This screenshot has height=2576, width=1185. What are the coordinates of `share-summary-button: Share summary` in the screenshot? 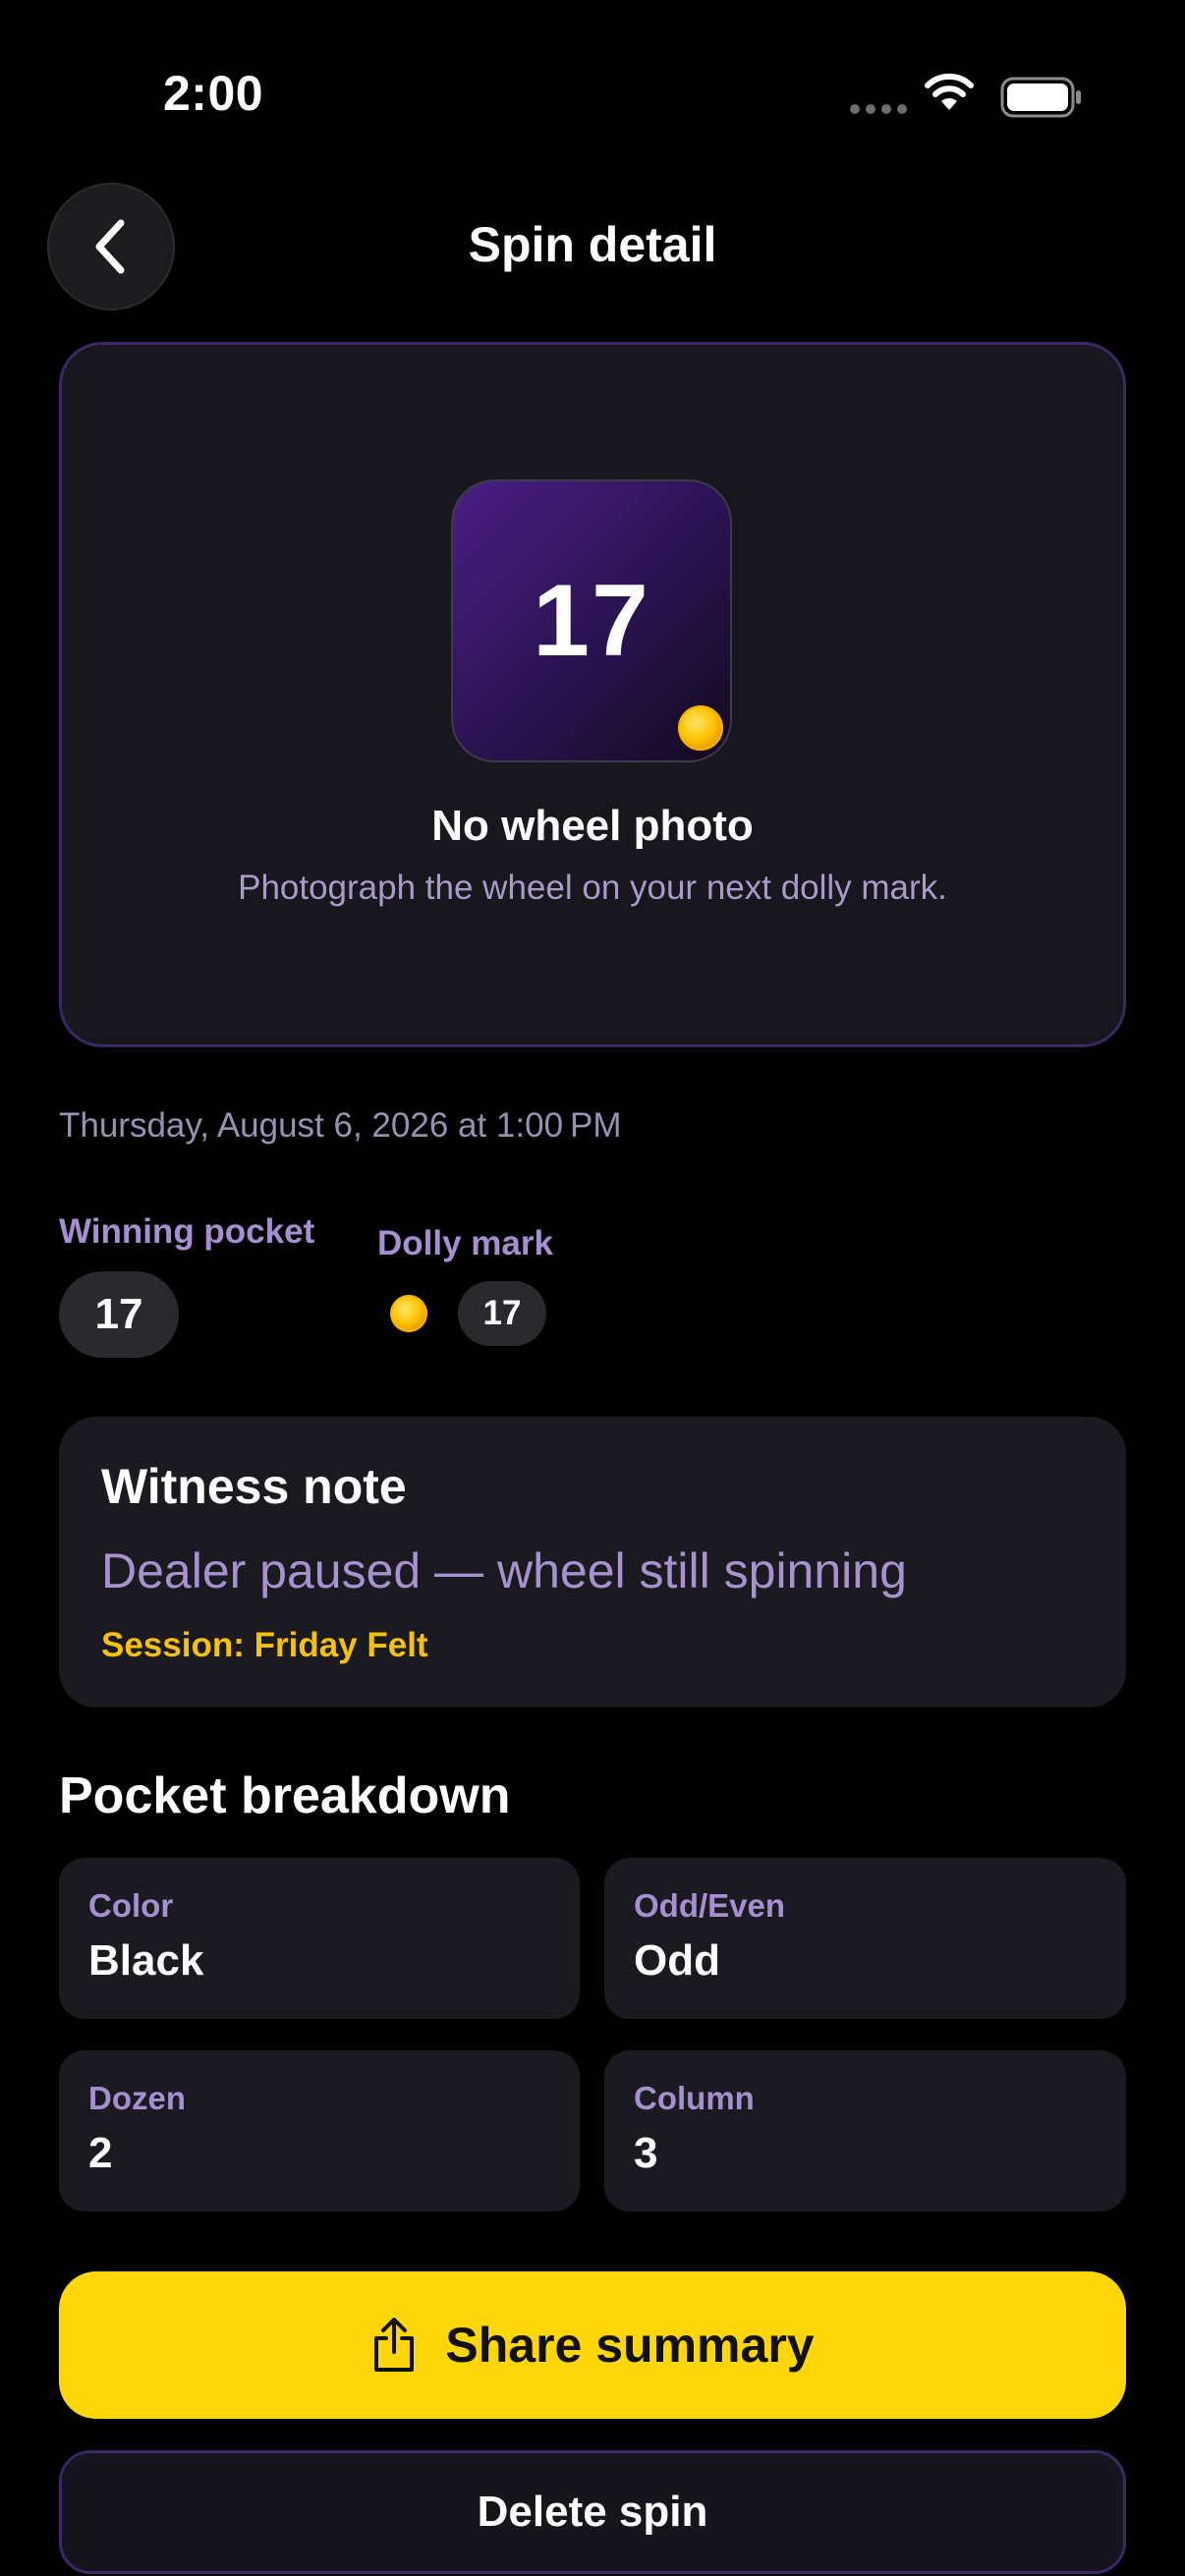 It's located at (592, 2345).